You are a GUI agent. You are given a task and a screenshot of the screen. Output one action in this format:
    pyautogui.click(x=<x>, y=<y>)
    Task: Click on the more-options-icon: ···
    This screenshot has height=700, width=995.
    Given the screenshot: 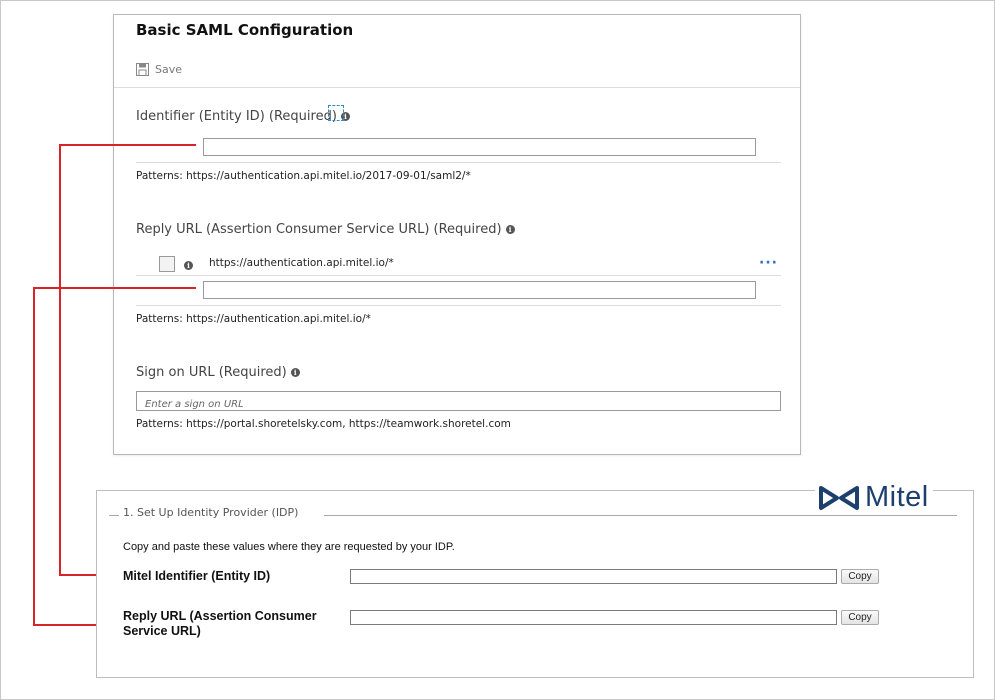 What is the action you would take?
    pyautogui.click(x=768, y=263)
    